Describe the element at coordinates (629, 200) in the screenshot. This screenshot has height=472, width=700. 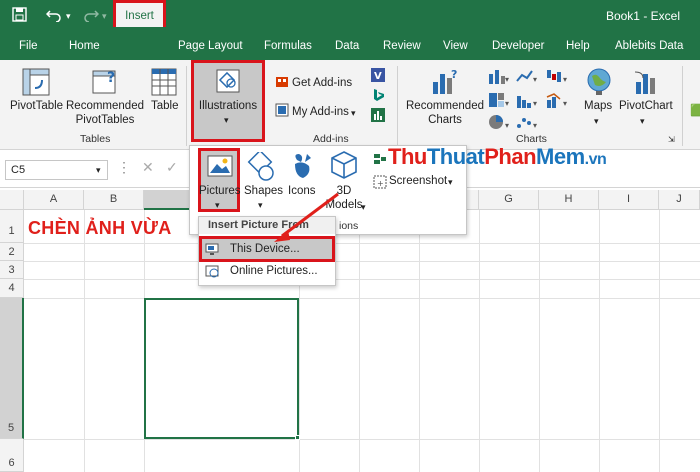
I see `column-header: I` at that location.